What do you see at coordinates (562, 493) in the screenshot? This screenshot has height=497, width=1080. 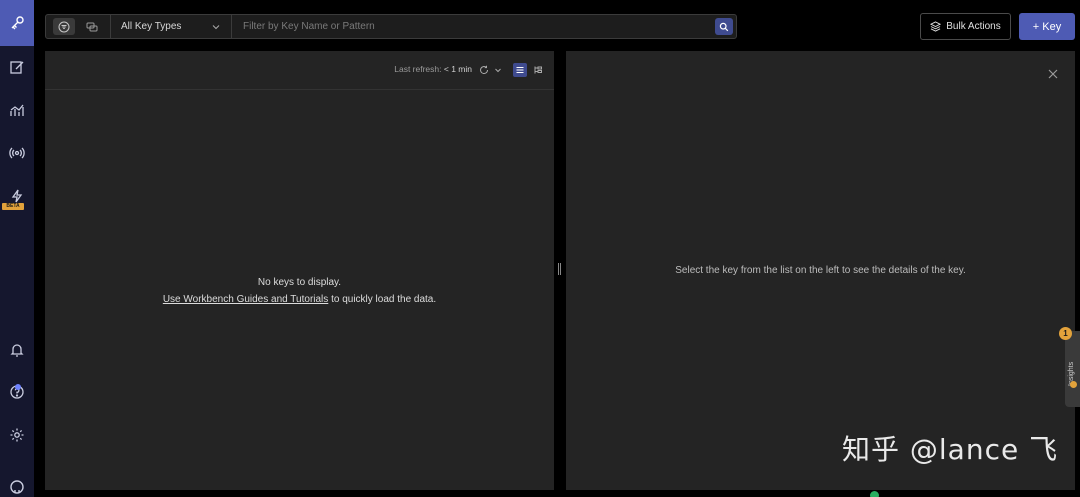 I see `status-bar` at bounding box center [562, 493].